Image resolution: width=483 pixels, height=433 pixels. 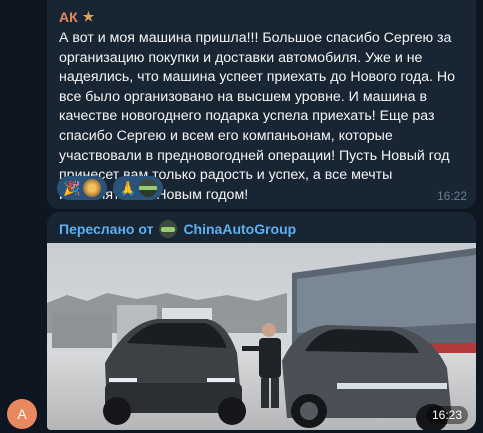 I want to click on reaction-pray: 🙏, so click(x=138, y=188).